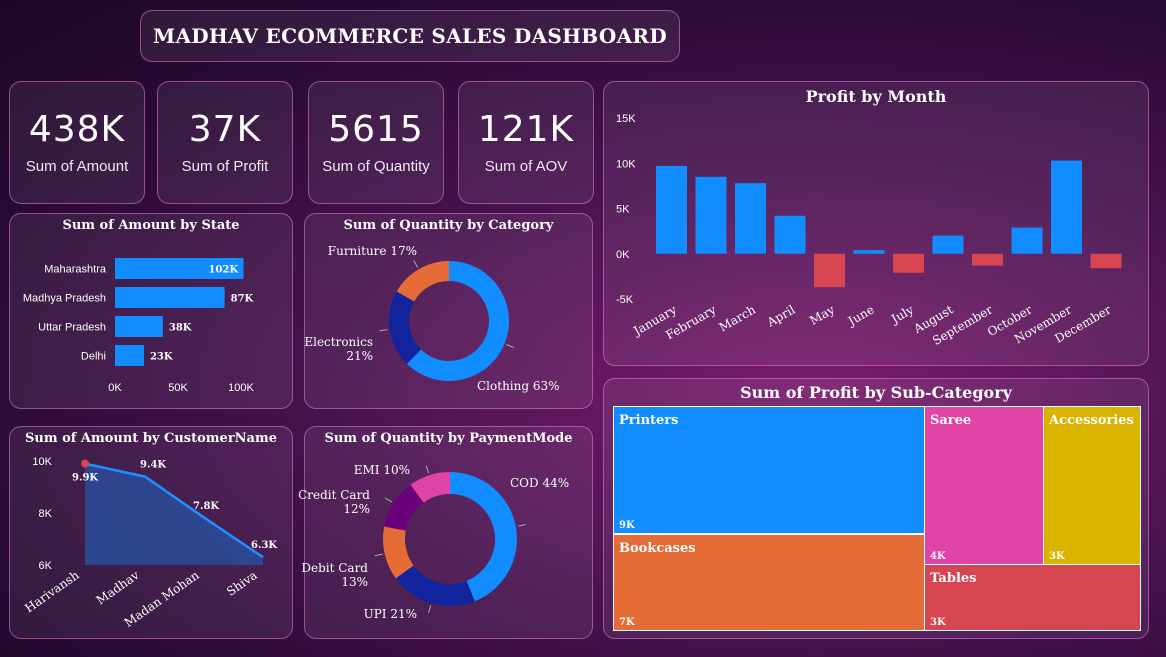 This screenshot has width=1166, height=657. What do you see at coordinates (657, 548) in the screenshot?
I see `treemap-tile-label: Bookcases` at bounding box center [657, 548].